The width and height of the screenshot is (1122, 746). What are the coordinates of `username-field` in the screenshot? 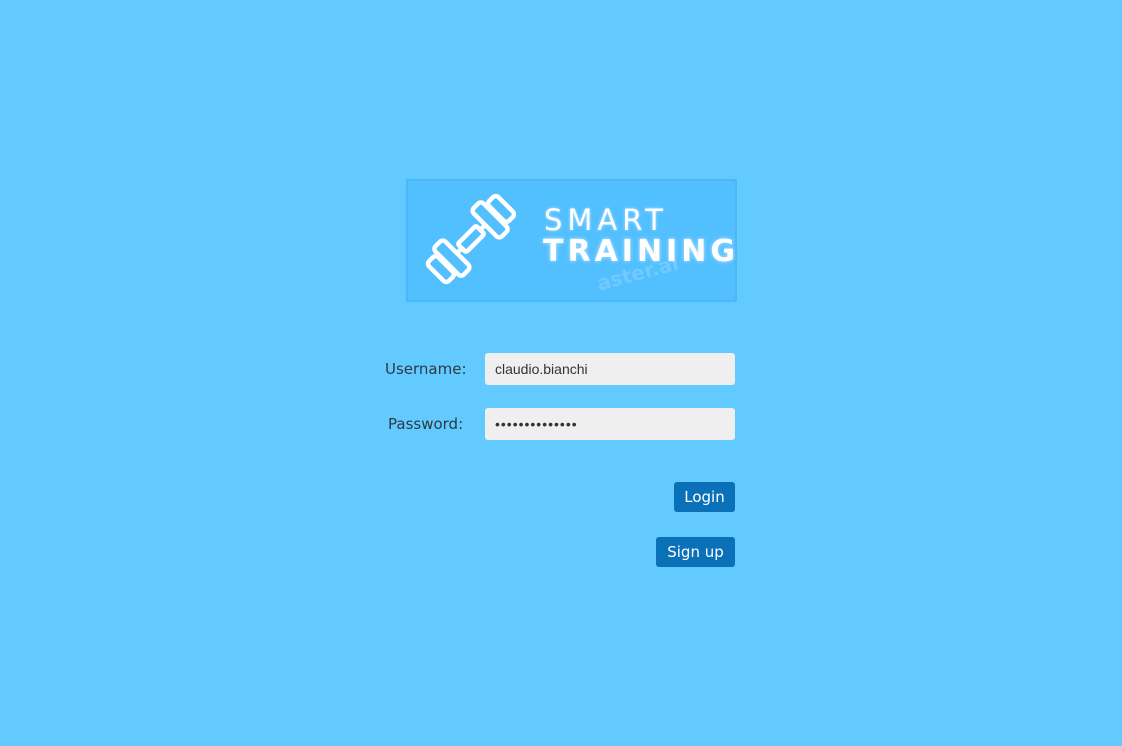 It's located at (610, 369).